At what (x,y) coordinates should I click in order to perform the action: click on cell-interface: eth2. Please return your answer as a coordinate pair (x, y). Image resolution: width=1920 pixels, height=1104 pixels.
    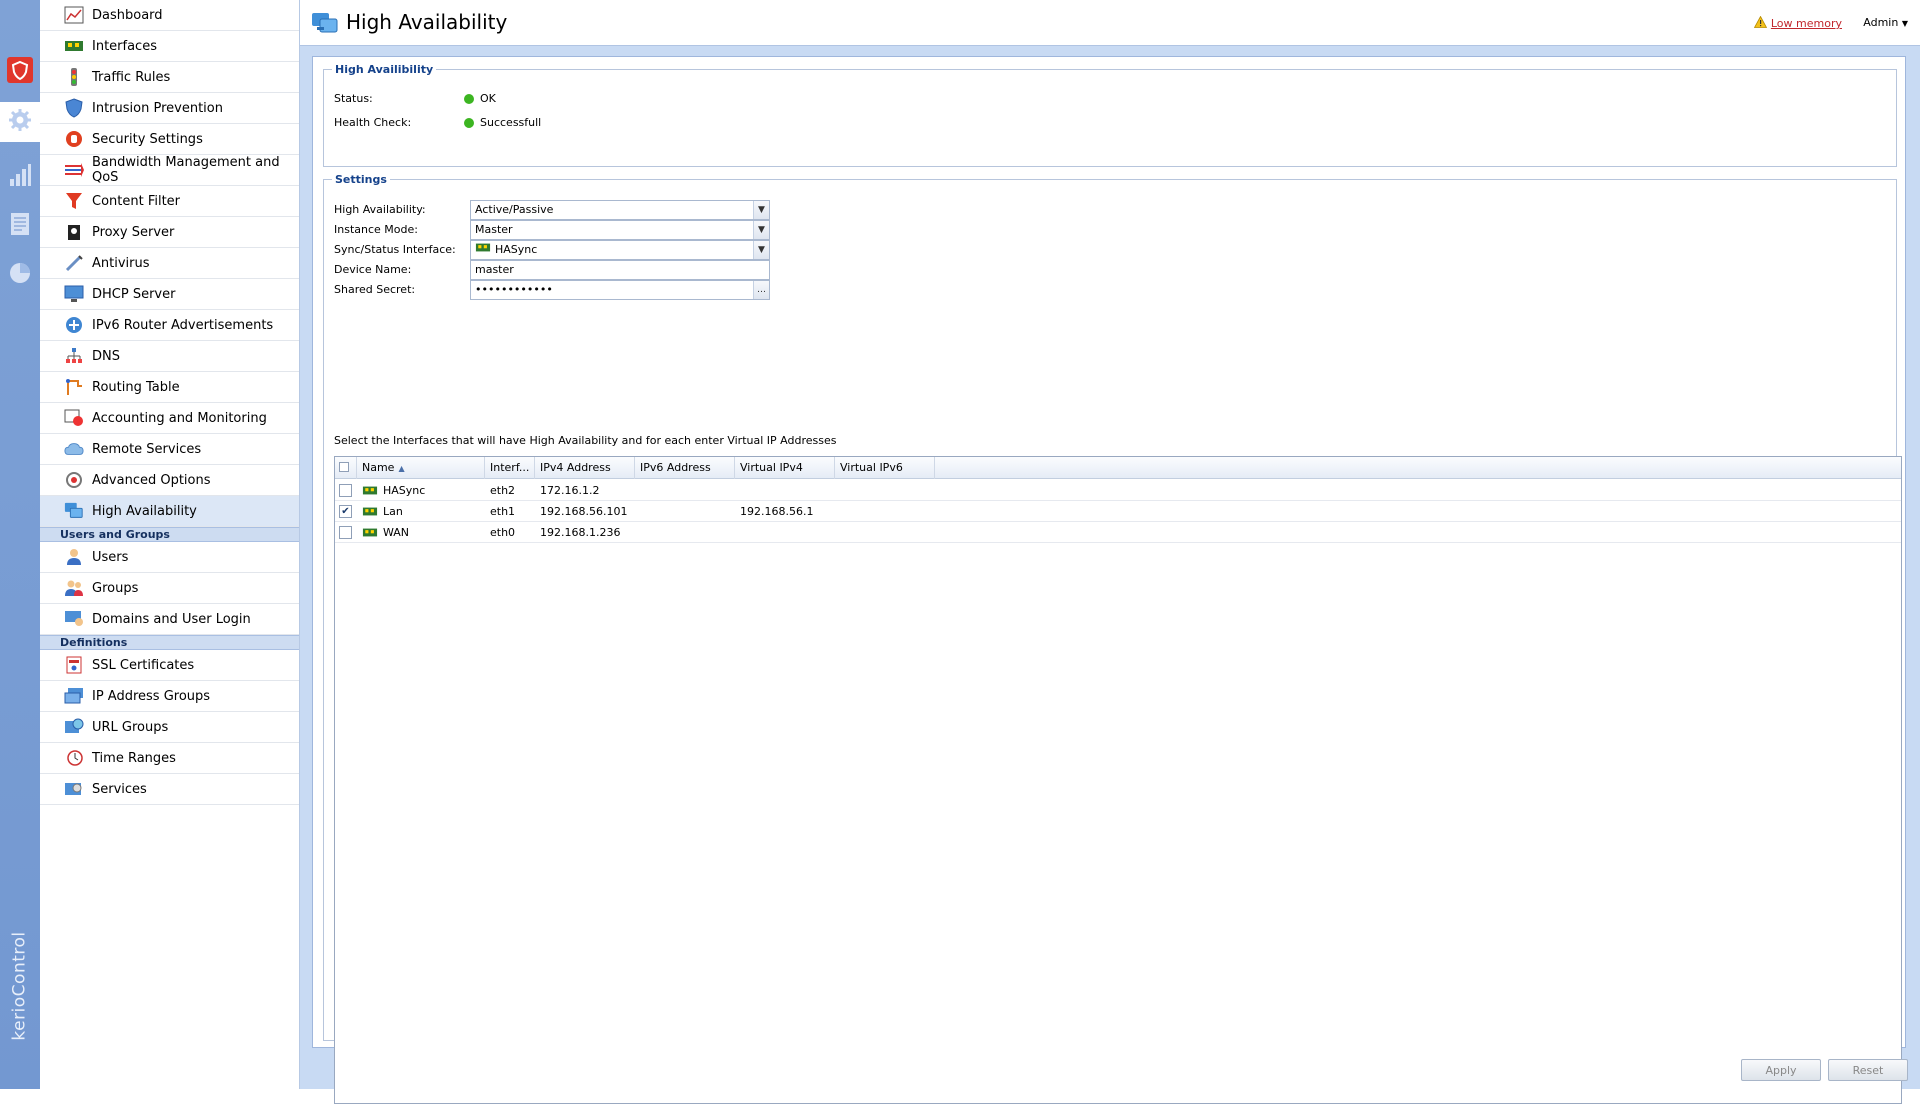
    Looking at the image, I should click on (510, 490).